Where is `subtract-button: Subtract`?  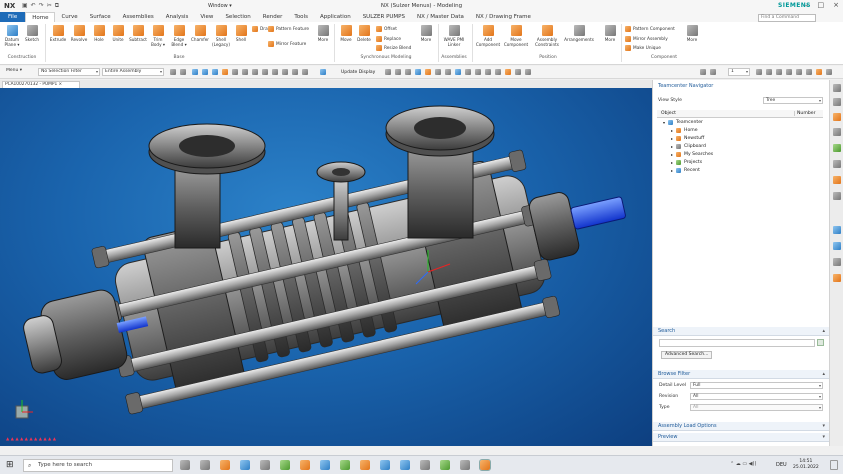
subtract-button: Subtract is located at coordinates (138, 32).